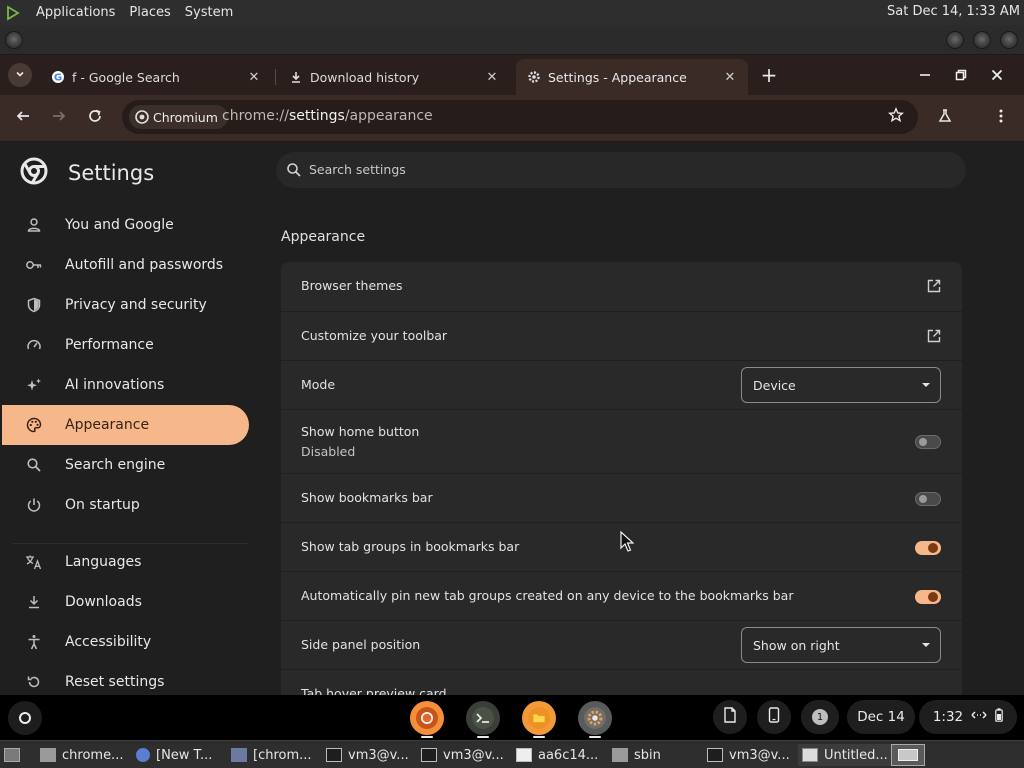 The height and width of the screenshot is (768, 1024). Describe the element at coordinates (34, 682) in the screenshot. I see `reset-icon` at that location.